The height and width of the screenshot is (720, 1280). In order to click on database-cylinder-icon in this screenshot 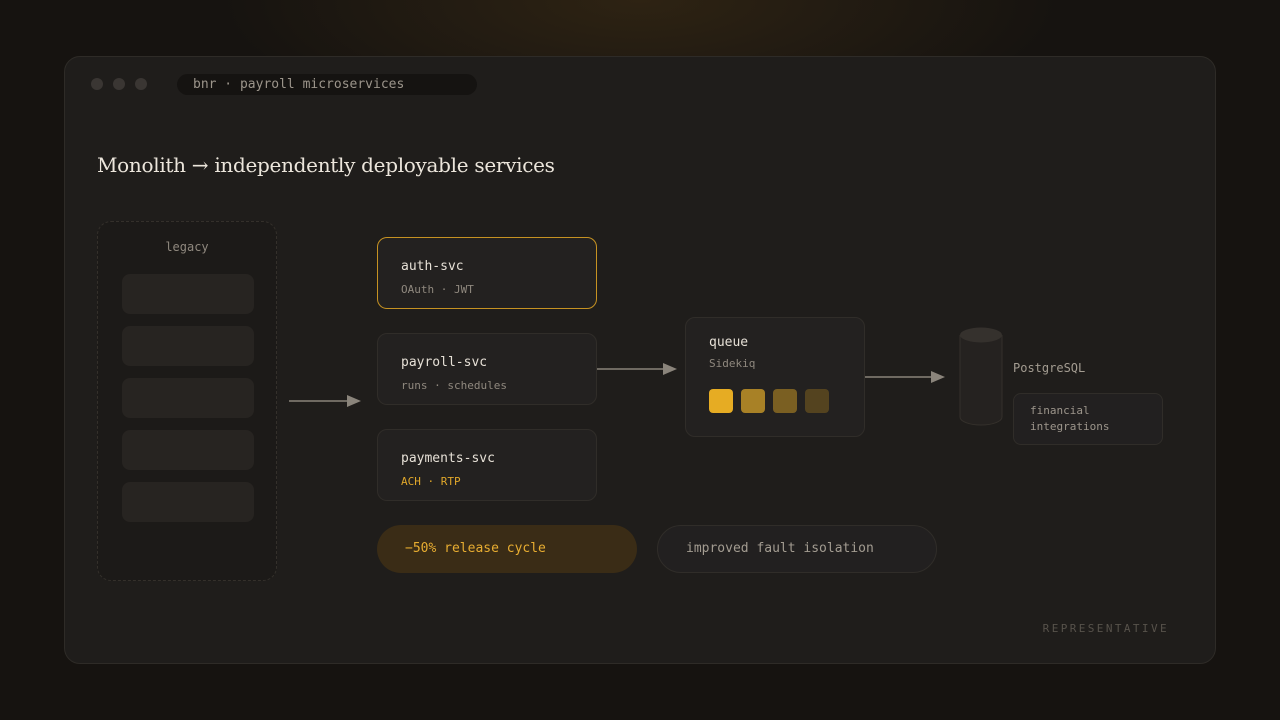, I will do `click(981, 376)`.